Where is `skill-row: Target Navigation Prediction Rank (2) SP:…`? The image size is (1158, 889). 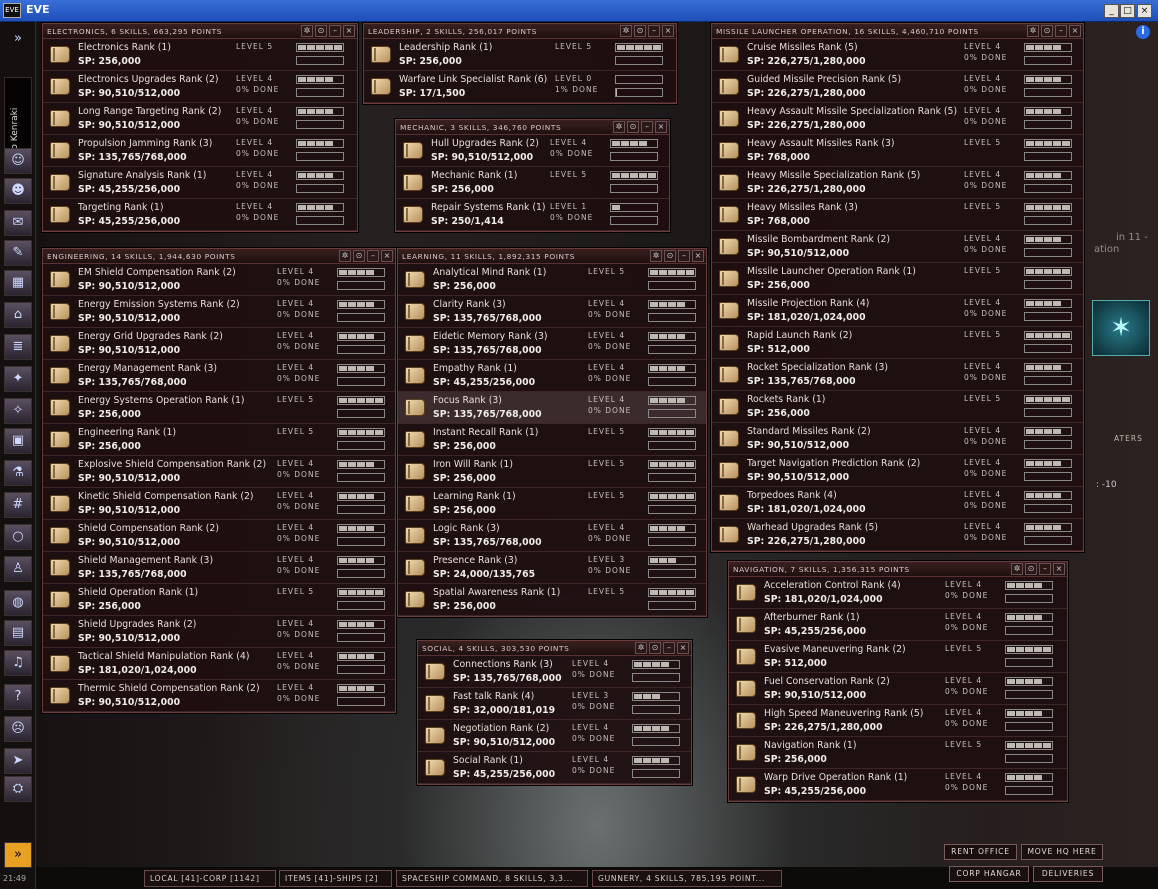
skill-row: Target Navigation Prediction Rank (2) SP:… is located at coordinates (897, 471).